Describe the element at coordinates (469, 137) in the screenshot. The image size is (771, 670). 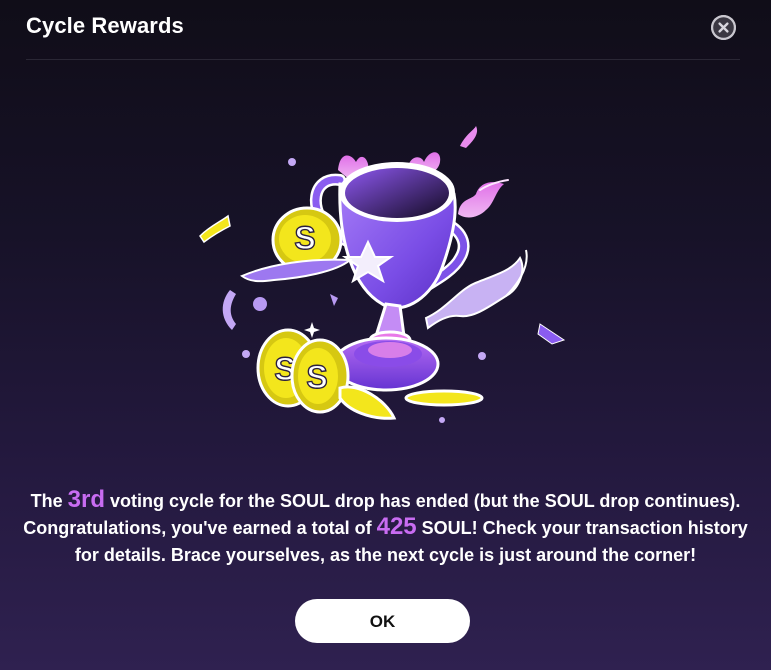
I see `flame-tip` at that location.